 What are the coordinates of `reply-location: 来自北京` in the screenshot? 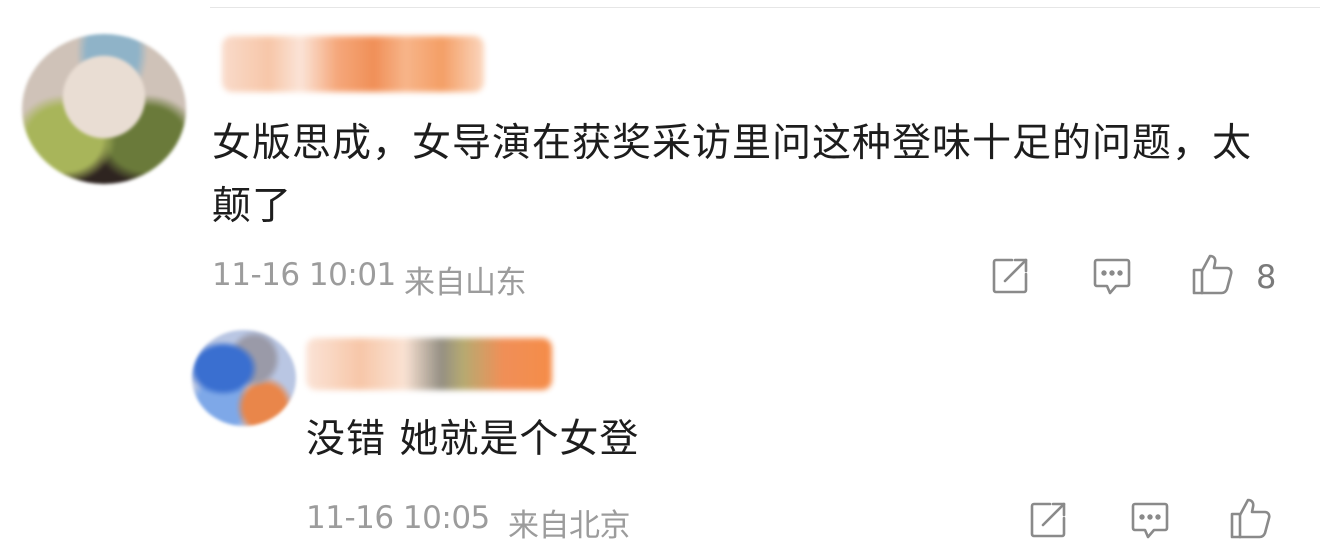 It's located at (569, 526).